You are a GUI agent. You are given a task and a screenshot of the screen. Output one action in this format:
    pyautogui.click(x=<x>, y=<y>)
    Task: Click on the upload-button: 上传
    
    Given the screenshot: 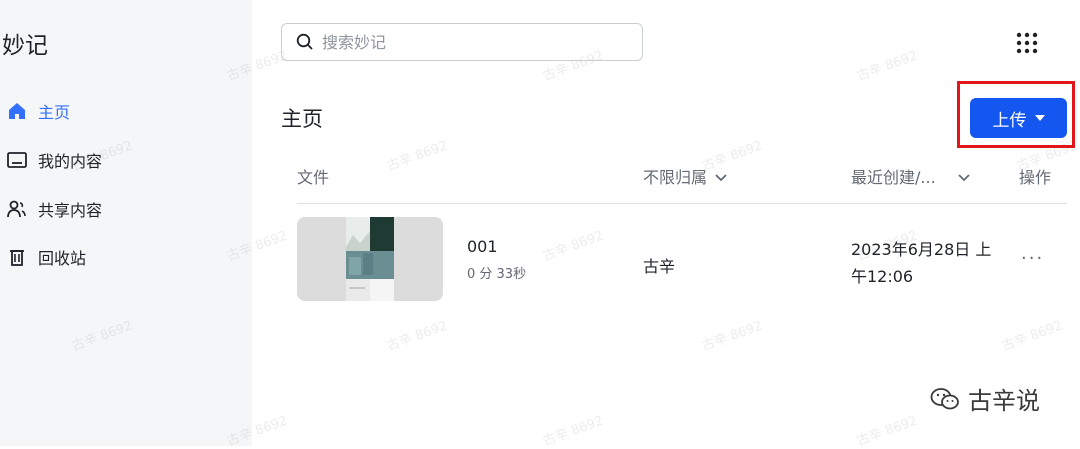 What is the action you would take?
    pyautogui.click(x=1018, y=118)
    